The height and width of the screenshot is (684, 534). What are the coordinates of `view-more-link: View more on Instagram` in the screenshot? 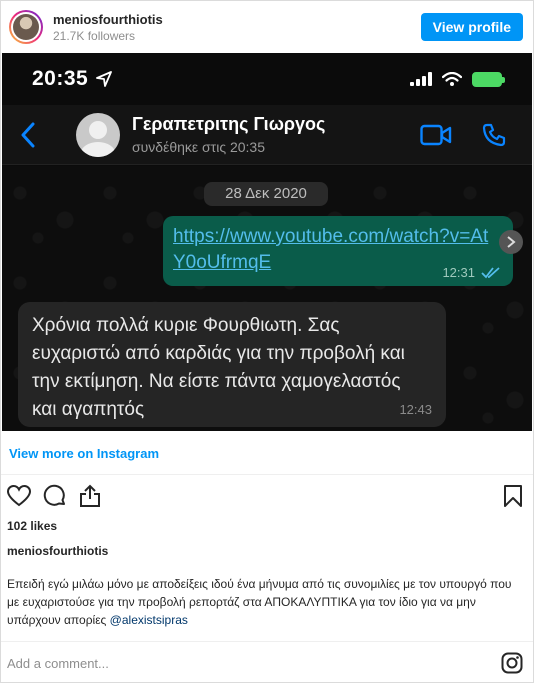 It's located at (84, 453).